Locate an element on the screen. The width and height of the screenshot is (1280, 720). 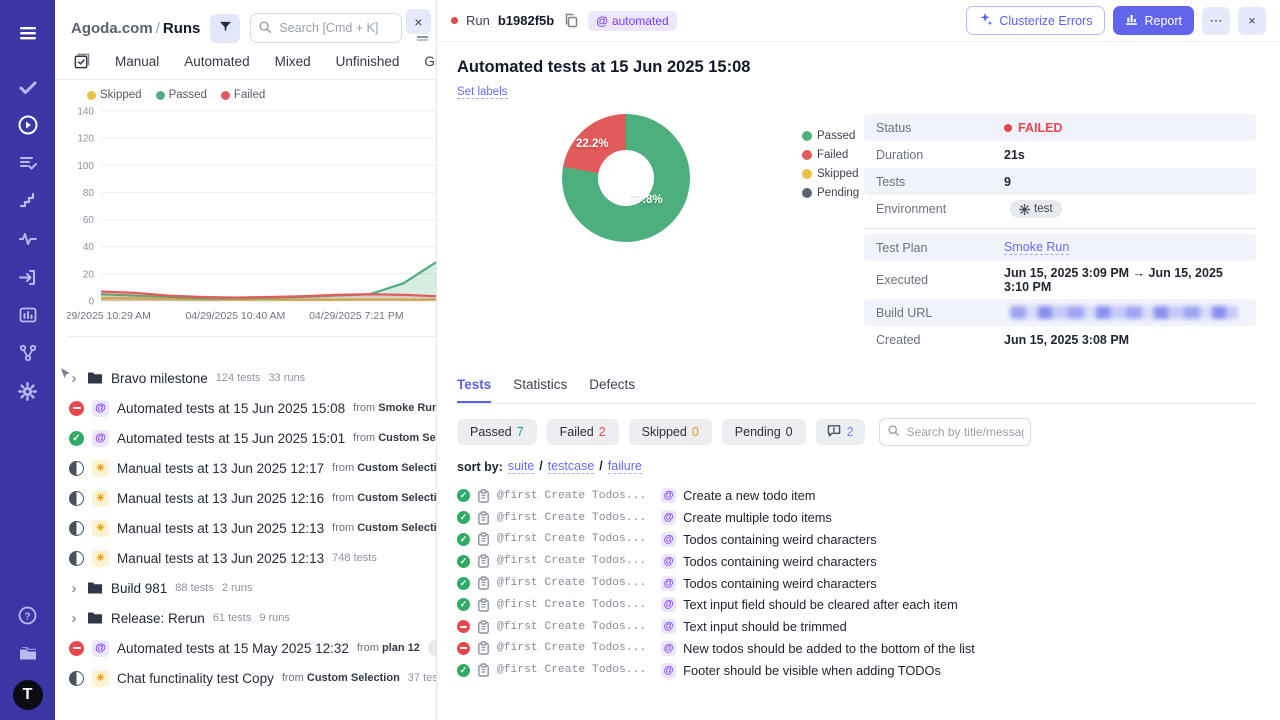
test-title: Create a new todo item is located at coordinates (749, 495).